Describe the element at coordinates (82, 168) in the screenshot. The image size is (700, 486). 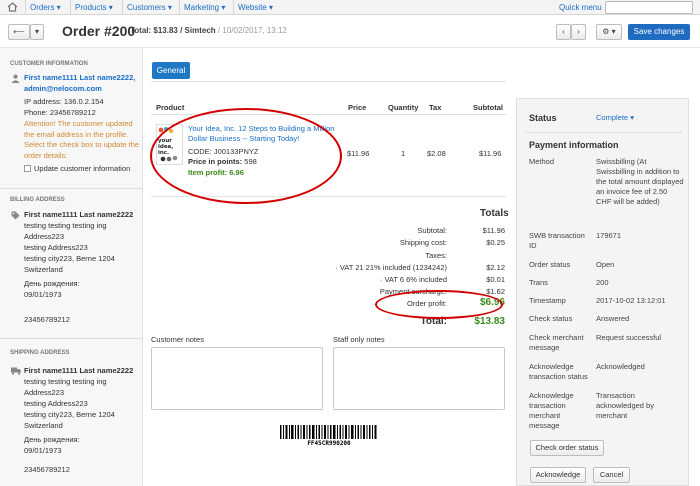
I see `update-customer-label: Update customer information` at that location.